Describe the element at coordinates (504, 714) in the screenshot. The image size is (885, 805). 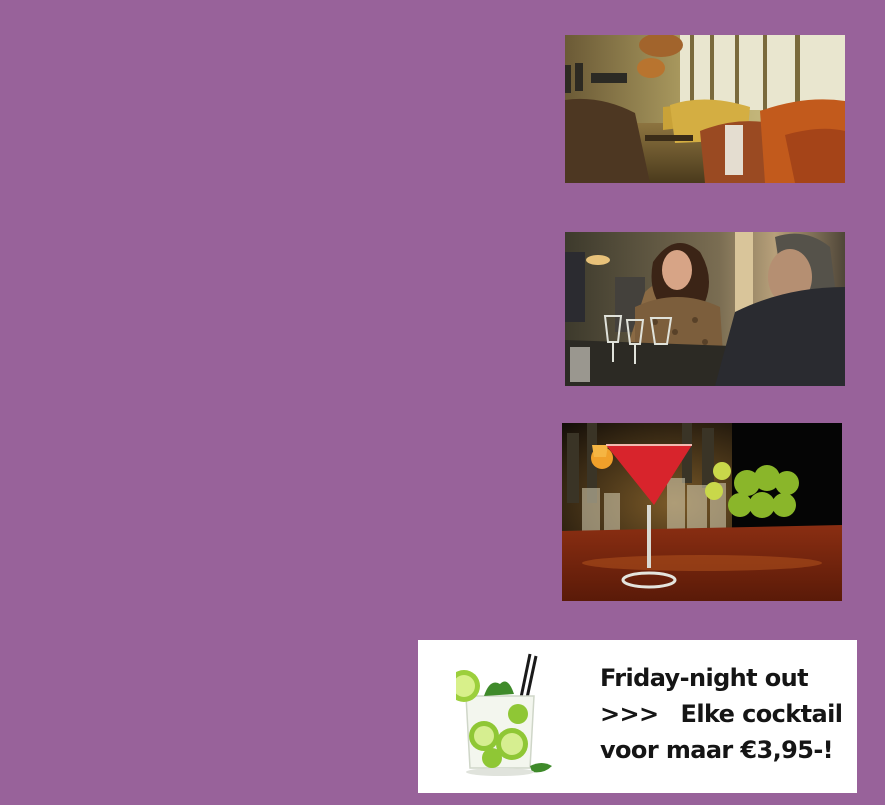
I see `mojito-image` at that location.